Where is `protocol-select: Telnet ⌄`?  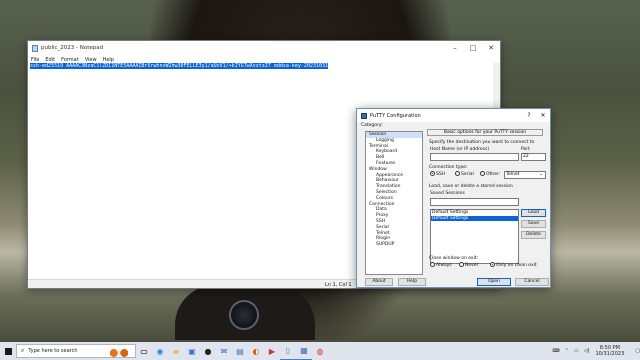
protocol-select: Telnet ⌄ is located at coordinates (525, 175).